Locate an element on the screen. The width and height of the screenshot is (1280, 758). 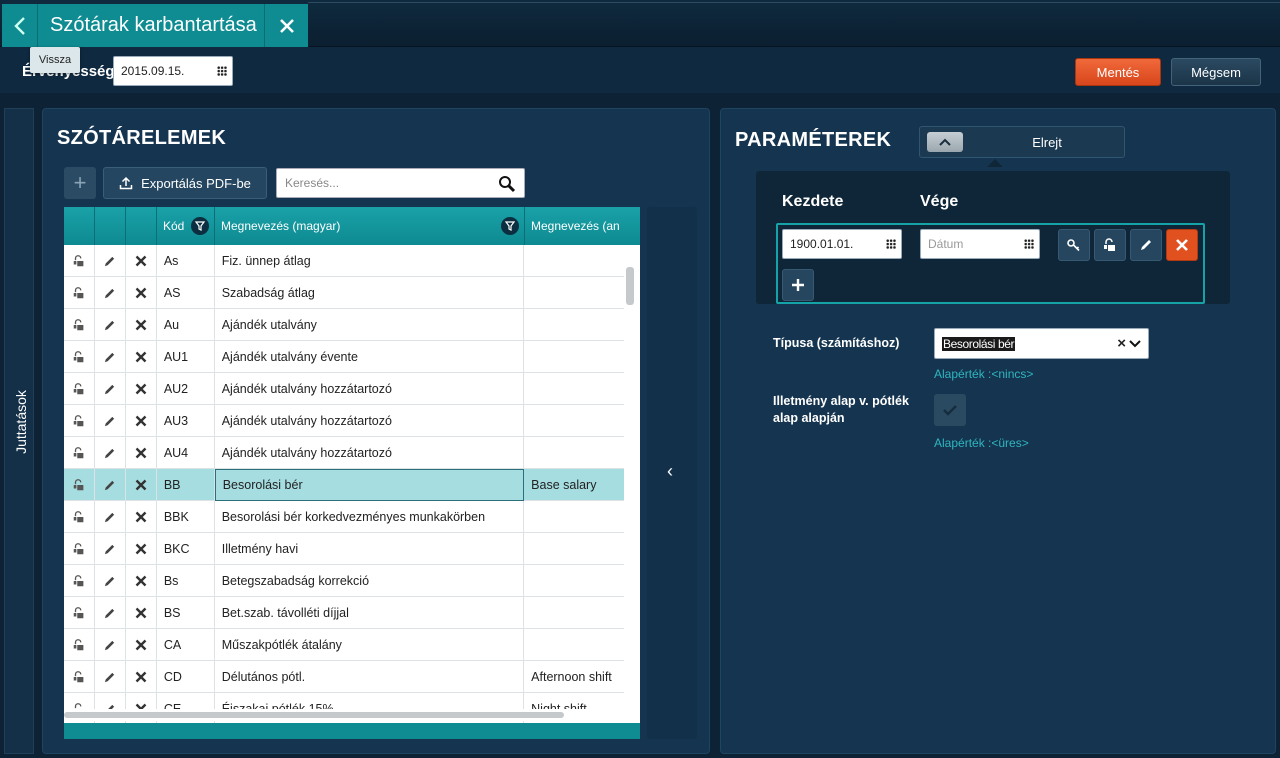
table-row: AU3 Ajándék utalvány hozzátartozó is located at coordinates (344, 421).